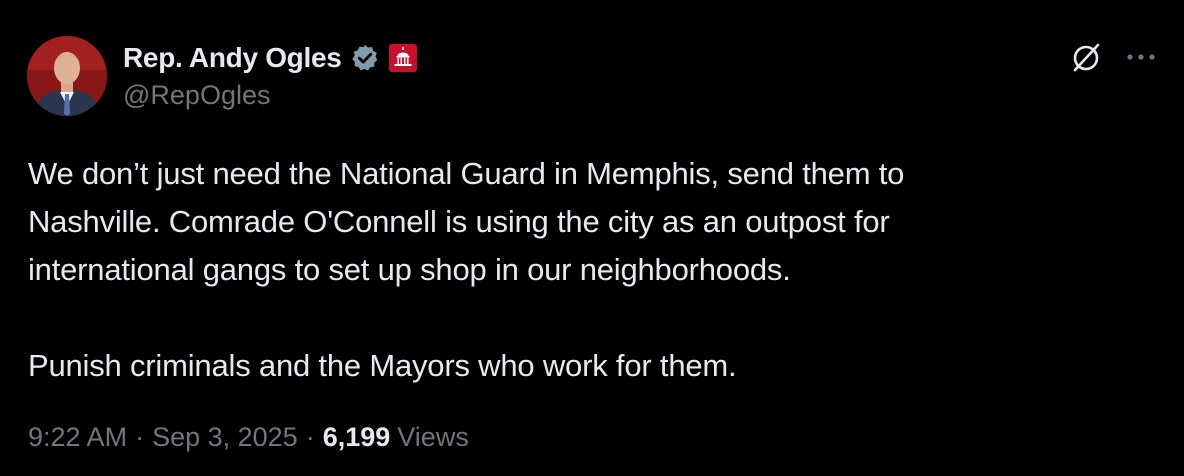 This screenshot has width=1184, height=476. Describe the element at coordinates (365, 58) in the screenshot. I see `verified-badge-icon` at that location.